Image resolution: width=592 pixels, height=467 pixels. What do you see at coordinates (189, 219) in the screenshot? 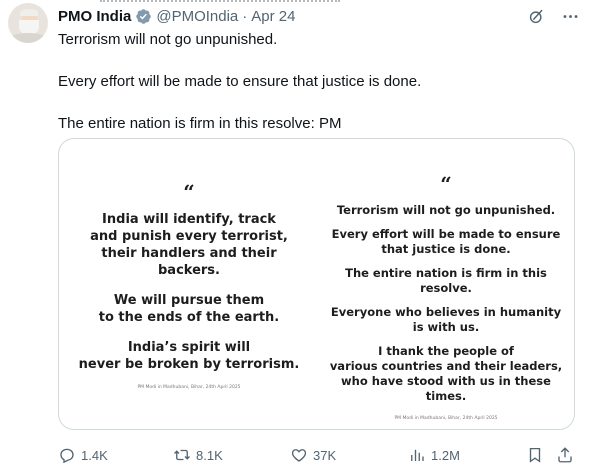
I see `quote-line: India will identify, track` at bounding box center [189, 219].